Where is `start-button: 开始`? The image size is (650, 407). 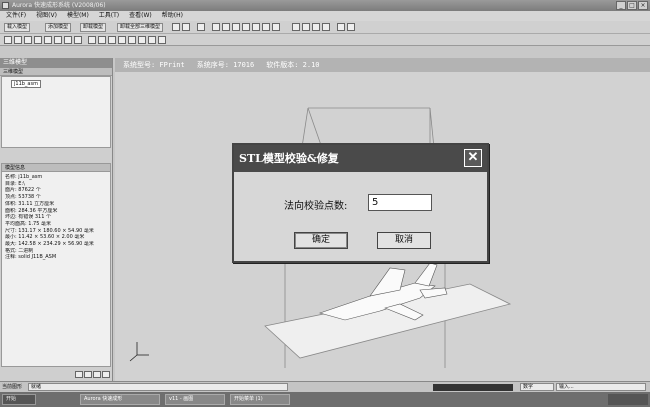 start-button: 开始 is located at coordinates (19, 399).